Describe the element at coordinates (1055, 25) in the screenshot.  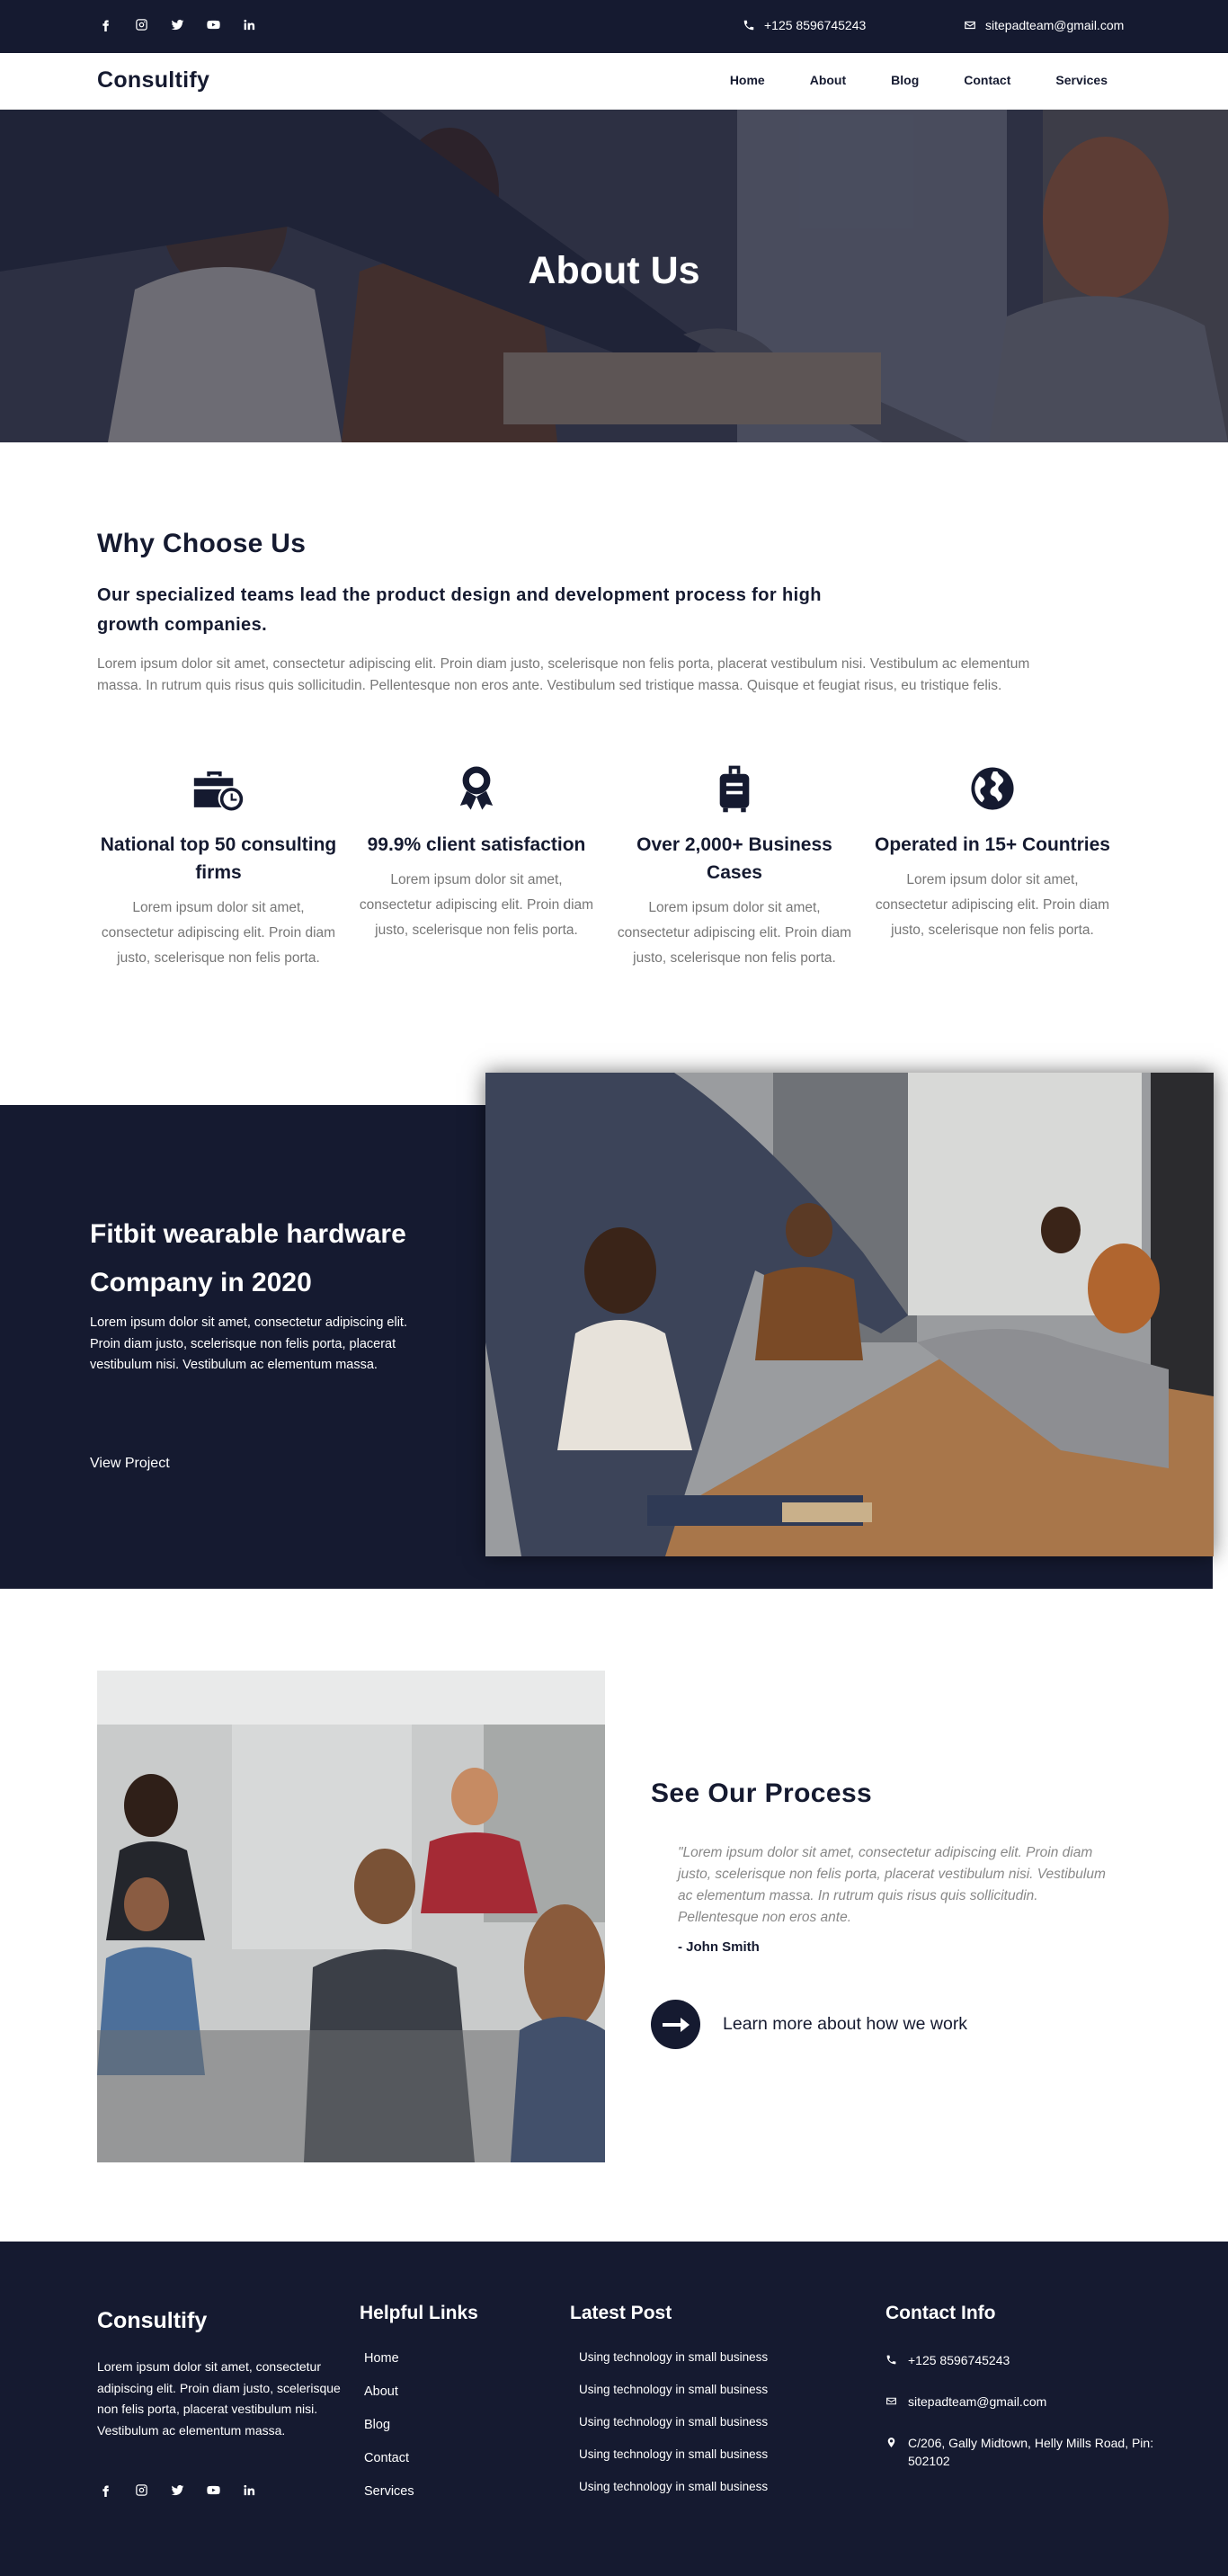
I see `top-email-text: sitepadteam@gmail.com` at that location.